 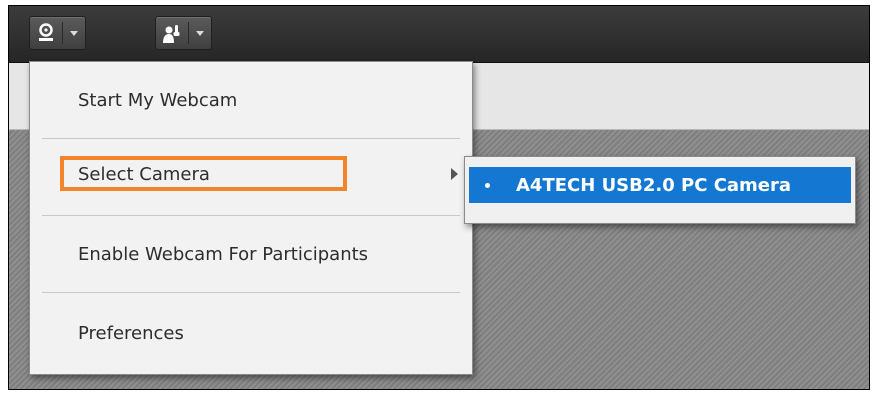 I want to click on raise-hand-menu-button, so click(x=183, y=33).